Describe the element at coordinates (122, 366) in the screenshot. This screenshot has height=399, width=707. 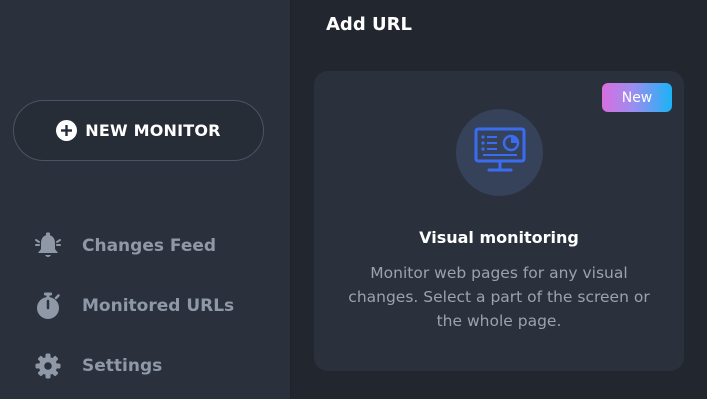
I see `sidebar-item-label: Settings` at that location.